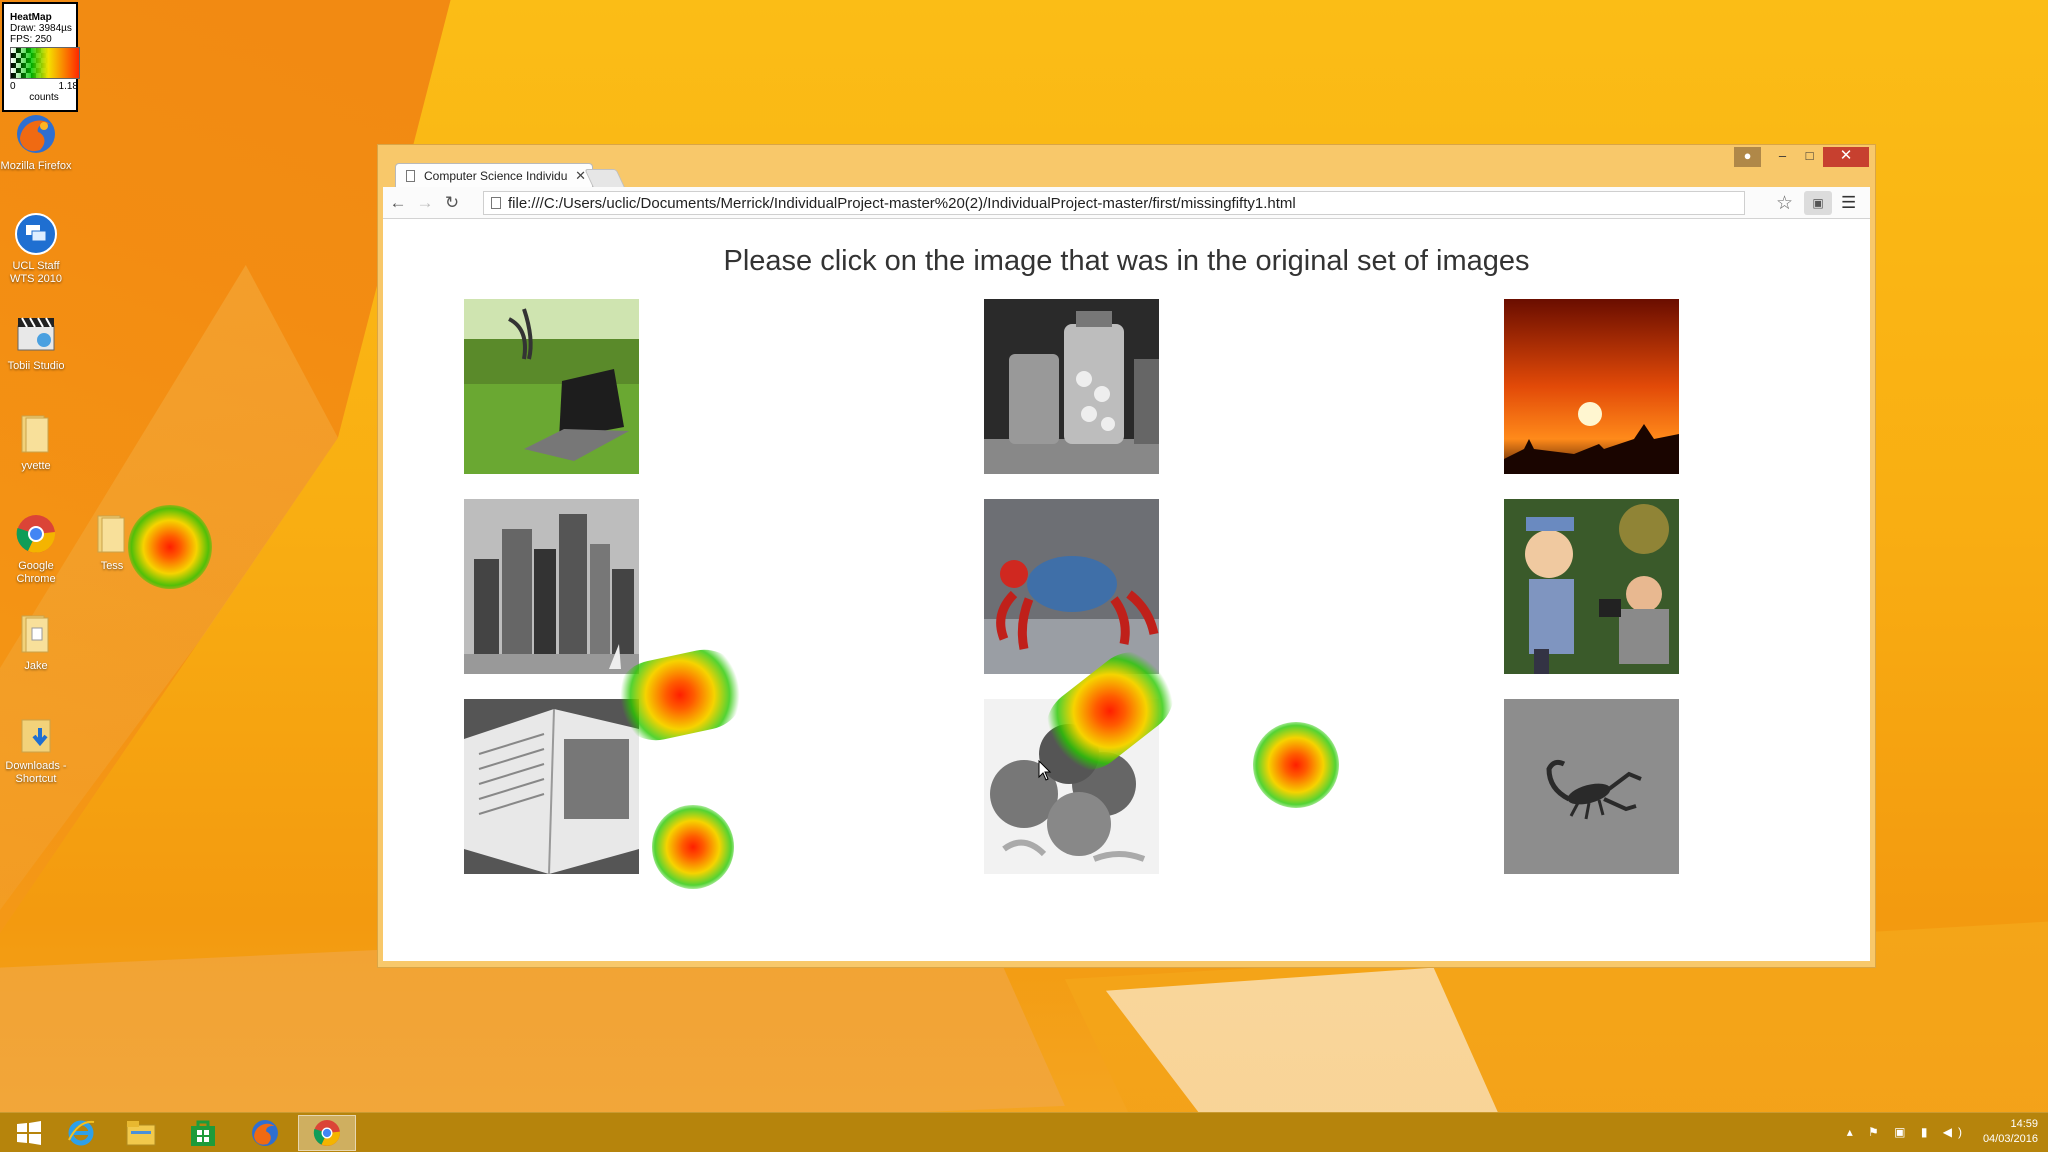 The width and height of the screenshot is (2048, 1152). Describe the element at coordinates (1591, 586) in the screenshot. I see `image-option-figurines` at that location.